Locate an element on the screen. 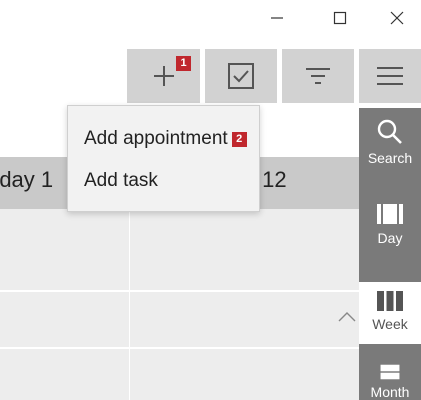 The width and height of the screenshot is (421, 400). filter-button is located at coordinates (318, 76).